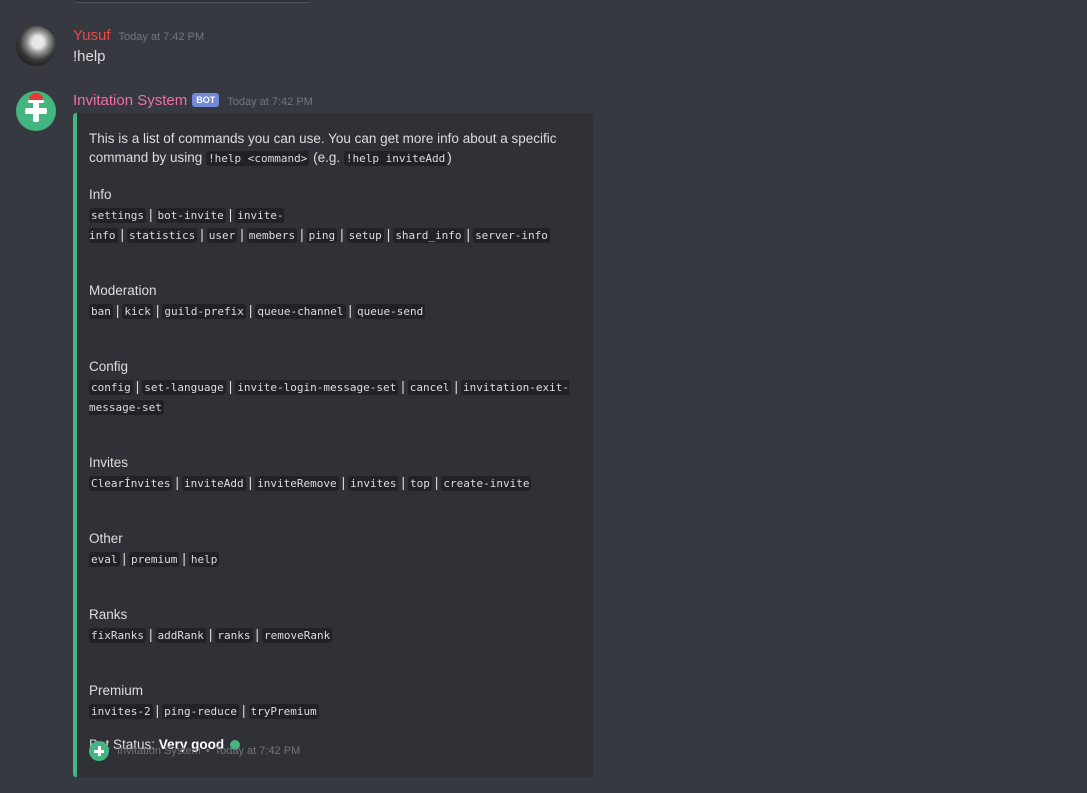 The image size is (1087, 793). I want to click on description-text: command by using, so click(148, 157).